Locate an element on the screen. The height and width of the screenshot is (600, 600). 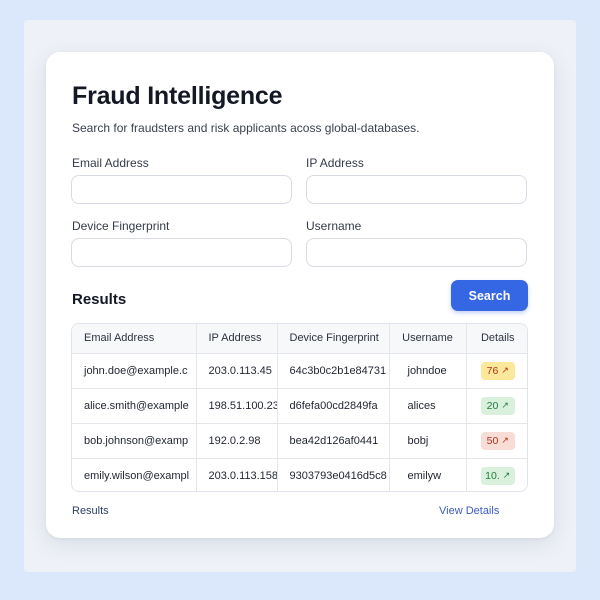
cell-fingerprint: 9303793e0416d5c8 is located at coordinates (333, 474).